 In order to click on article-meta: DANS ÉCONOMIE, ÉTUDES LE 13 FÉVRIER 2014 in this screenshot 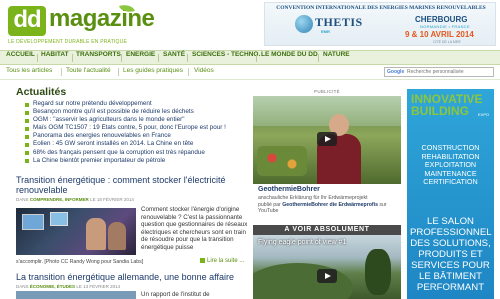, I will do `click(68, 286)`.